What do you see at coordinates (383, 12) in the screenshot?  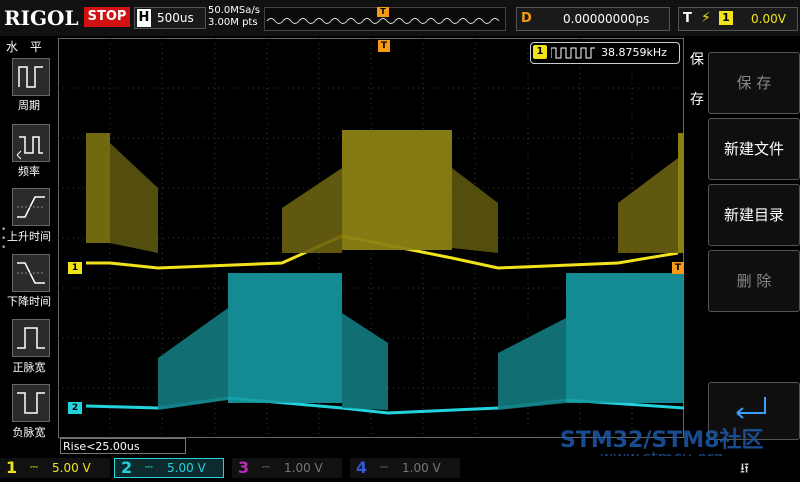 I see `trigger-position-marker: T` at bounding box center [383, 12].